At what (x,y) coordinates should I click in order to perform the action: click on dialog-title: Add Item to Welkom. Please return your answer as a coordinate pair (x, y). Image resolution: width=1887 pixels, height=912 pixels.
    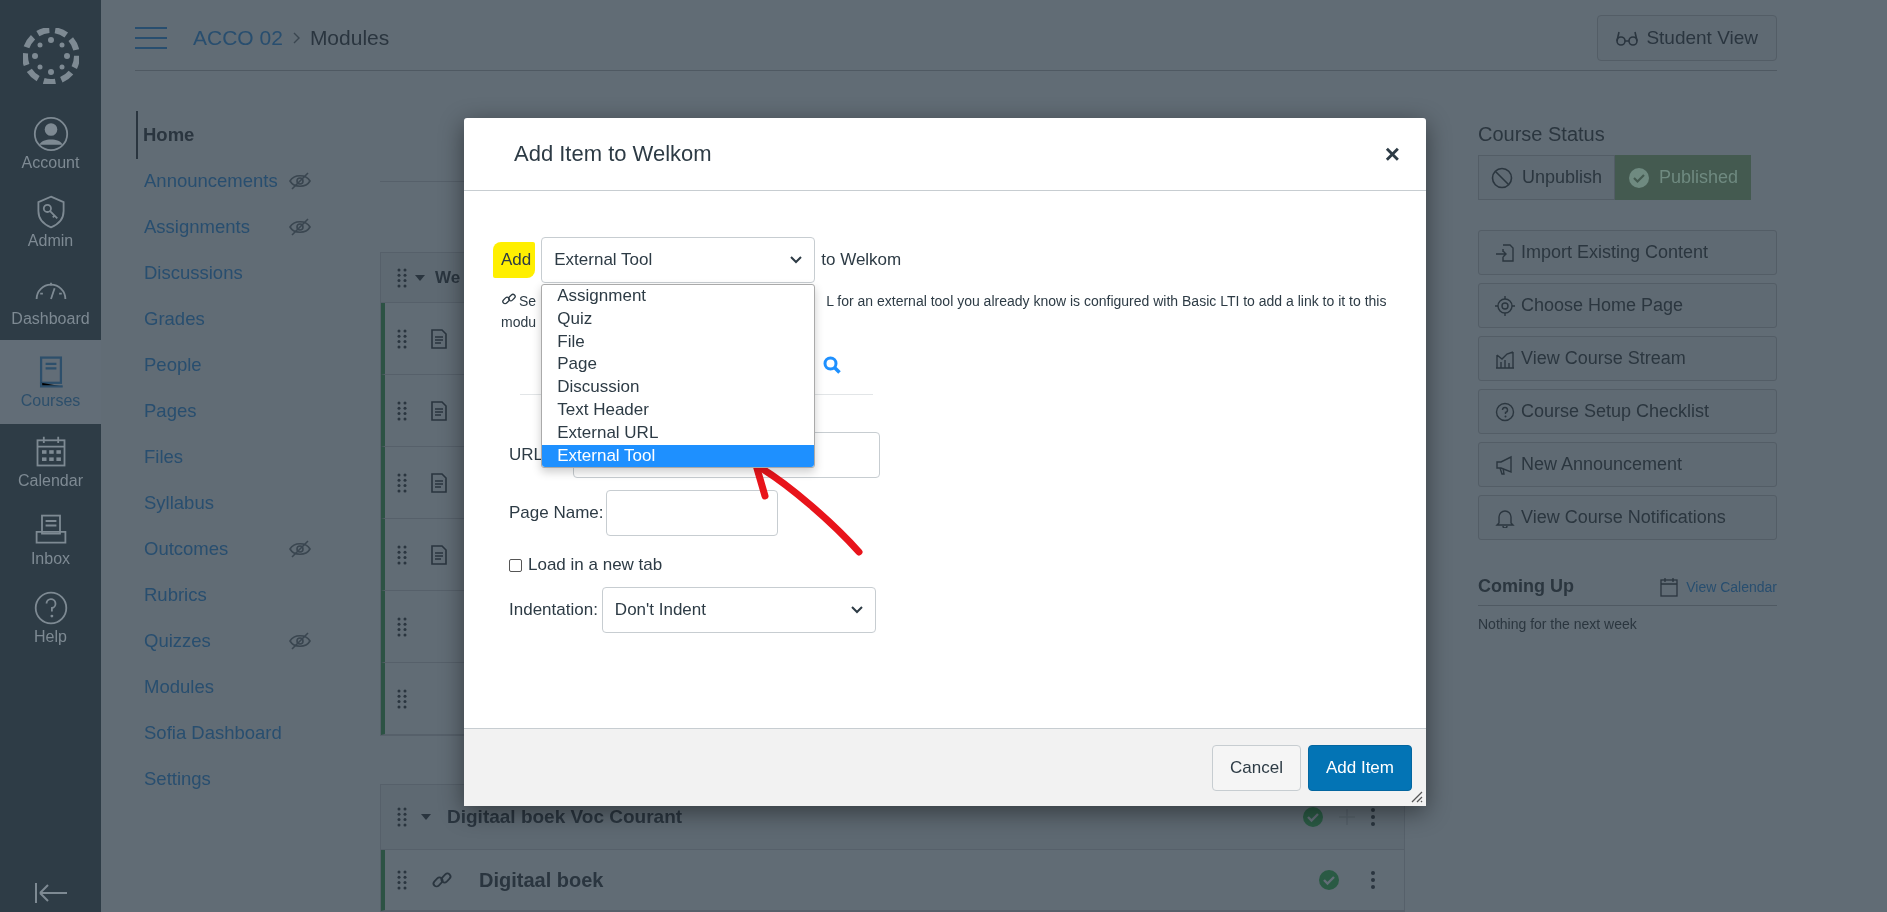
    Looking at the image, I should click on (613, 154).